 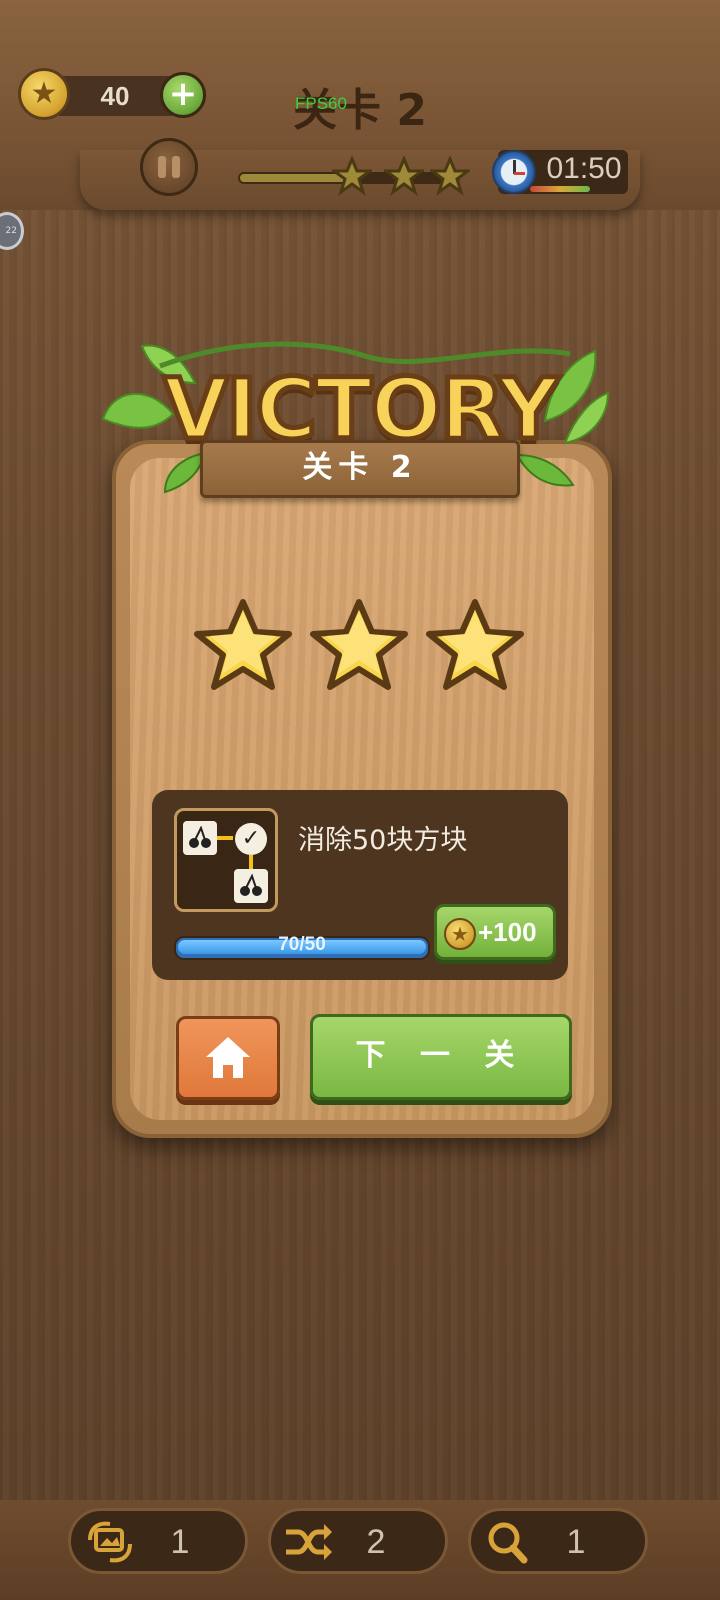 I want to click on reward-amount: +100, so click(x=517, y=932).